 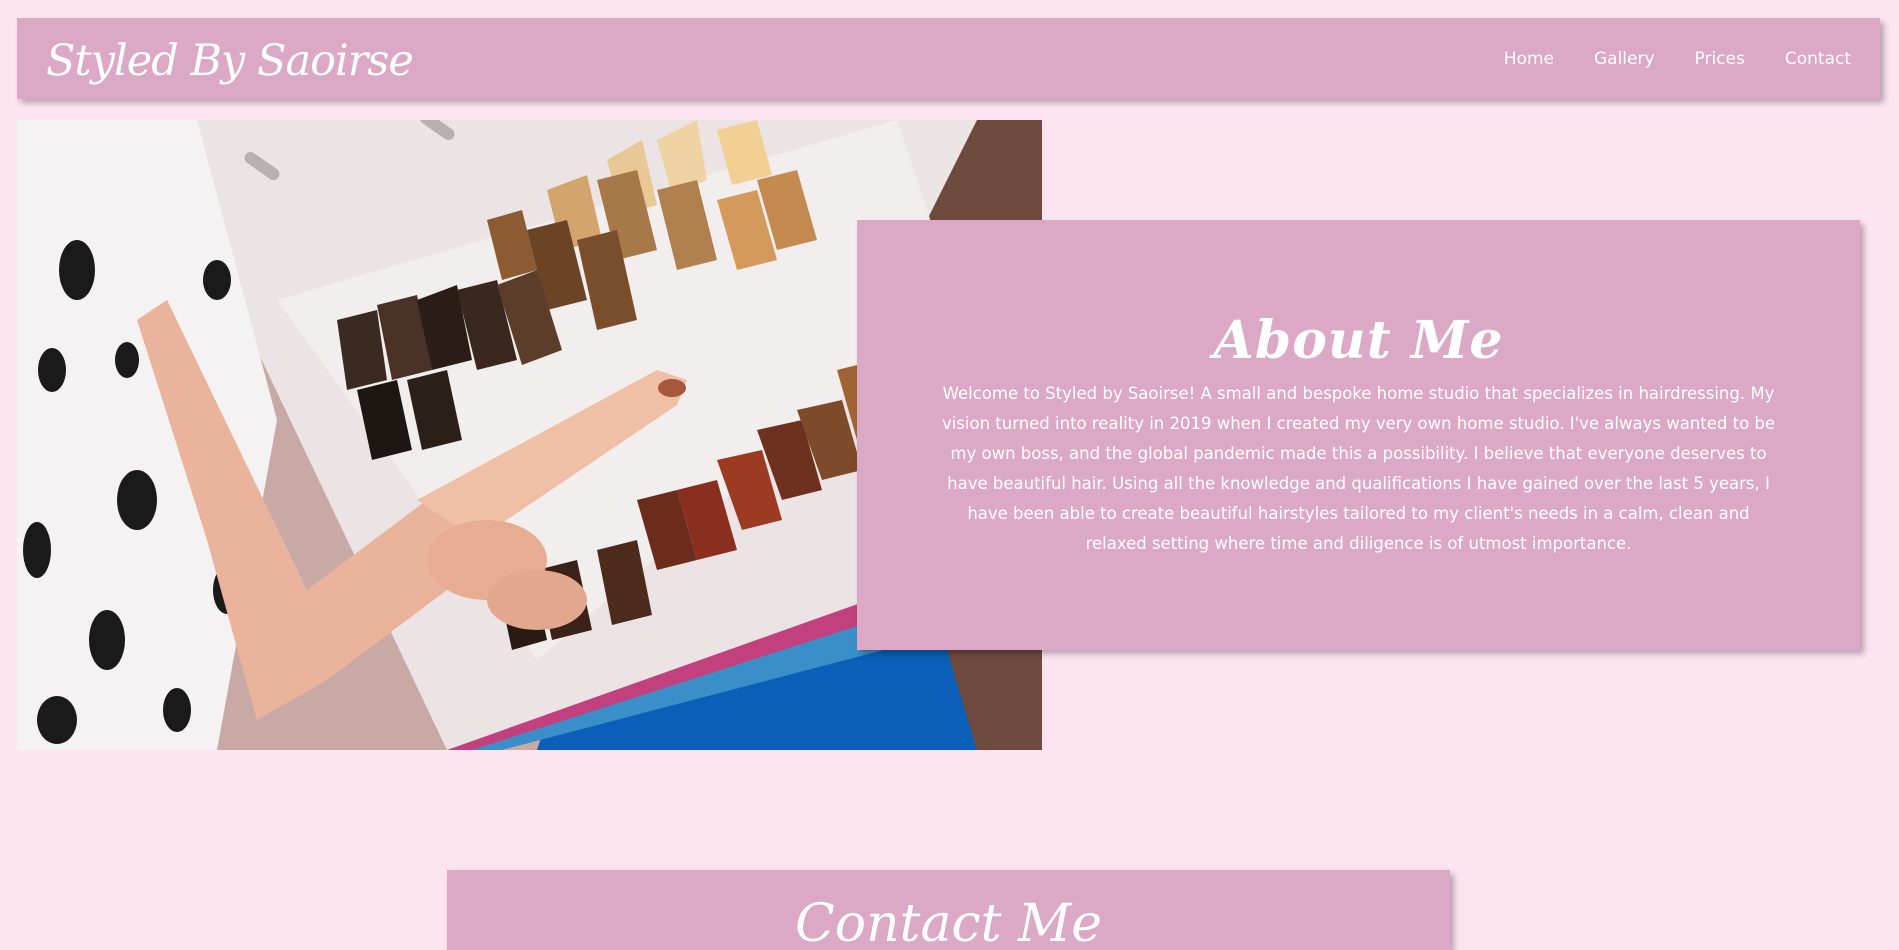 What do you see at coordinates (1657, 59) in the screenshot?
I see `main-nav: Home Gallery Prices Contact` at bounding box center [1657, 59].